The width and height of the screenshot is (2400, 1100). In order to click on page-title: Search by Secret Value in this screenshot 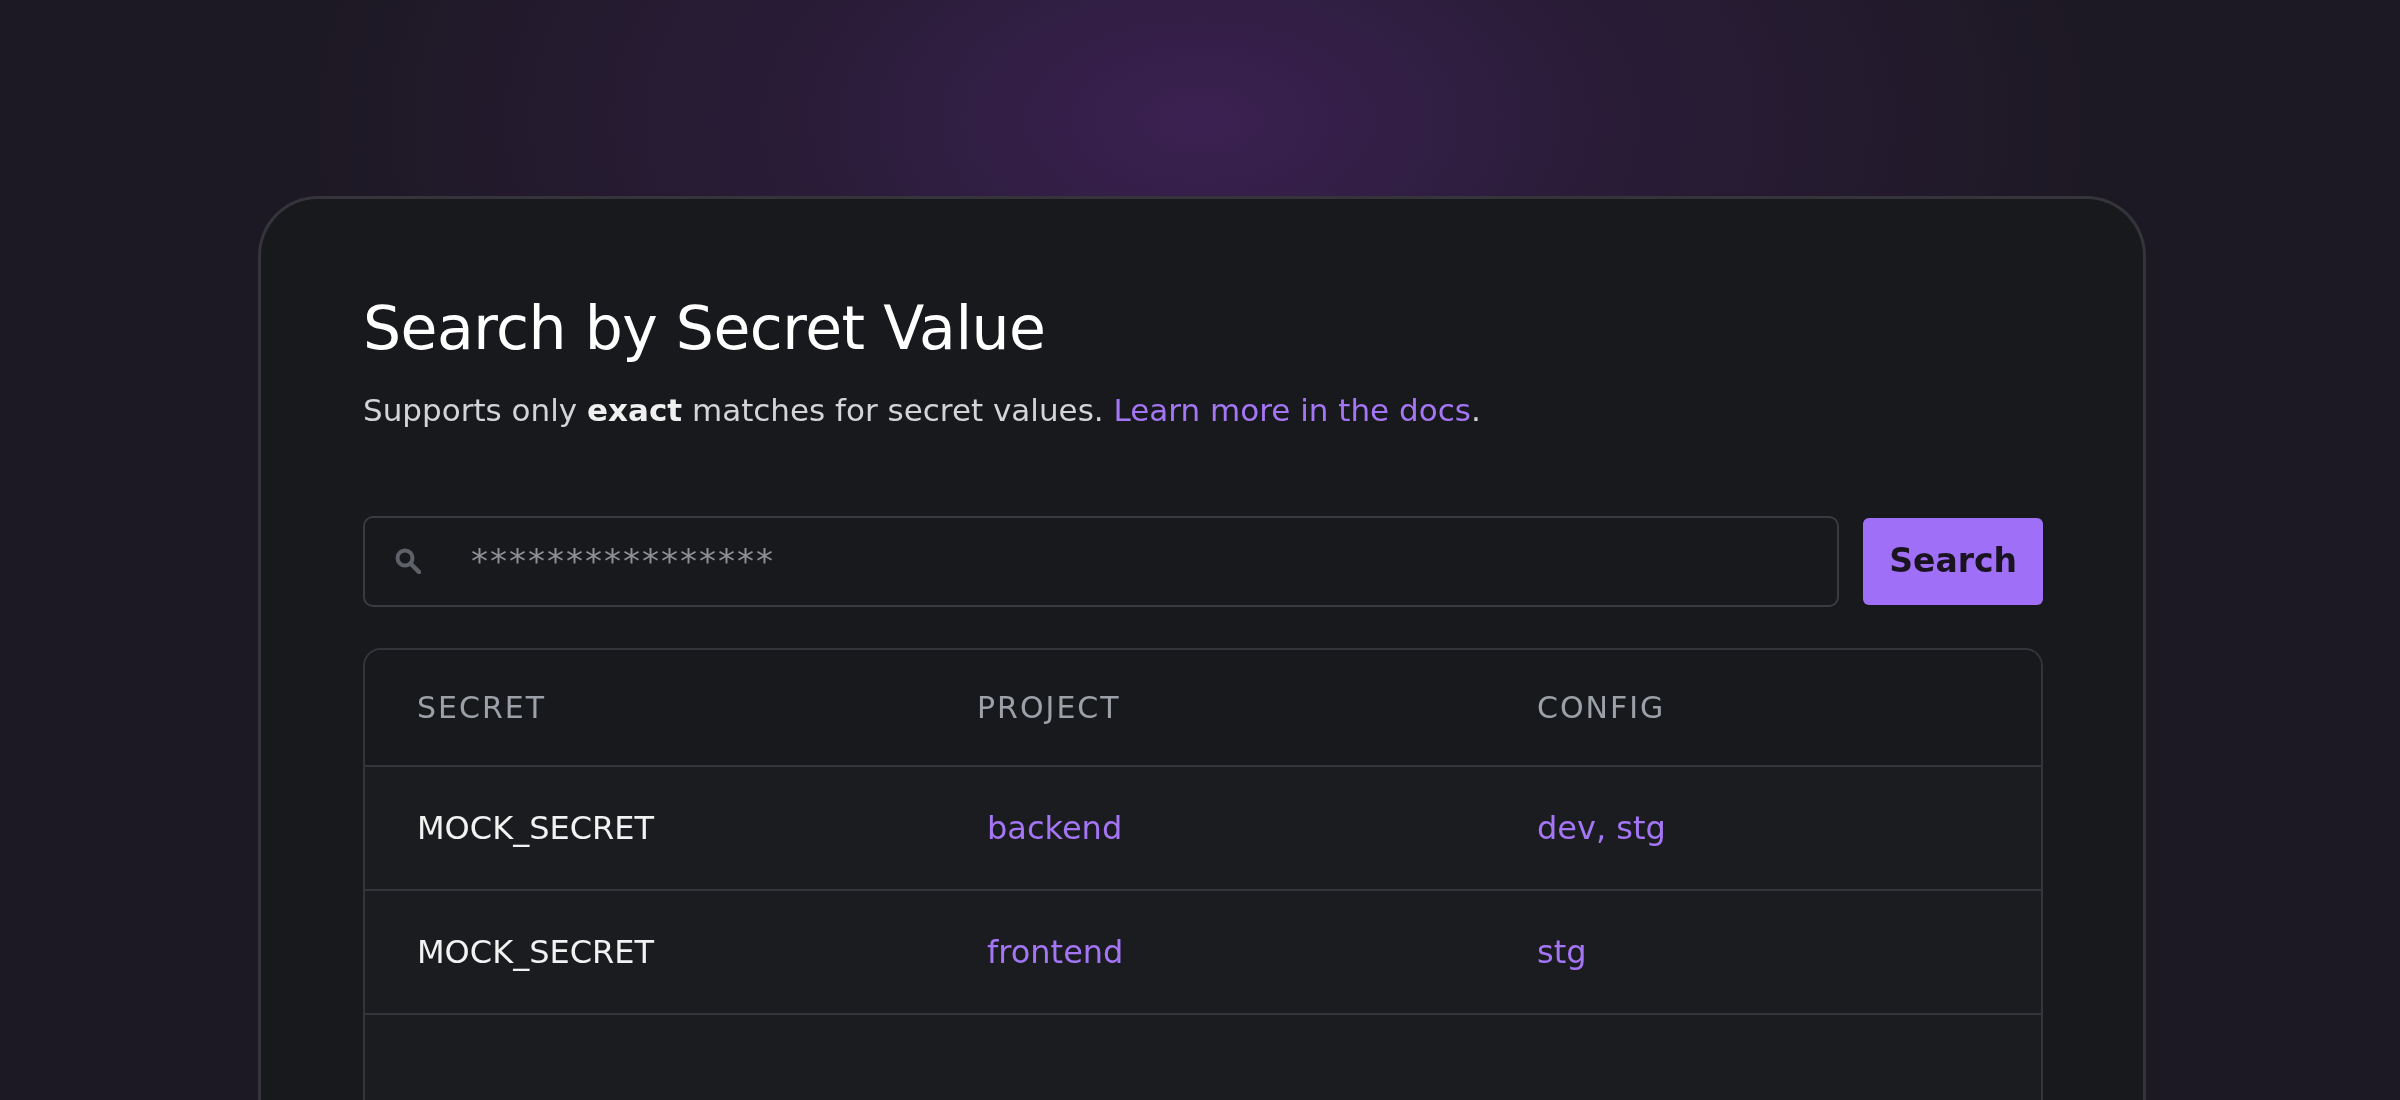, I will do `click(705, 328)`.